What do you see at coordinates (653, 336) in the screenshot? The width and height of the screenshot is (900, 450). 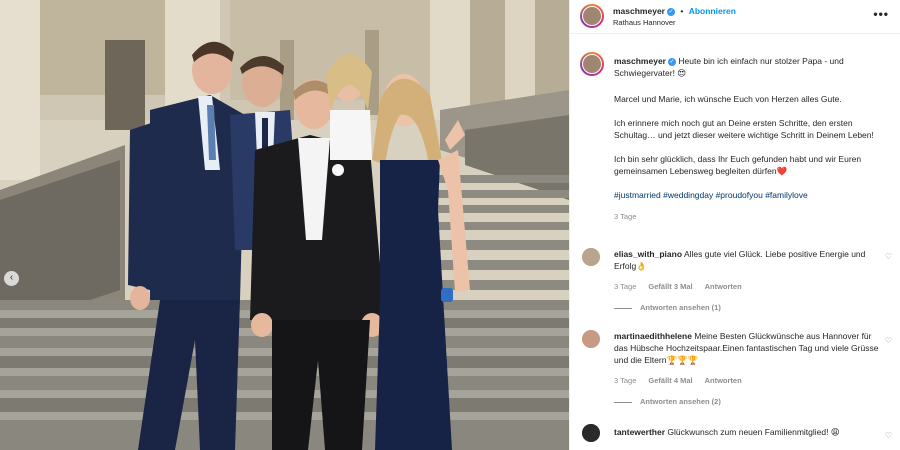 I see `comment-username: martinaedithhelene` at bounding box center [653, 336].